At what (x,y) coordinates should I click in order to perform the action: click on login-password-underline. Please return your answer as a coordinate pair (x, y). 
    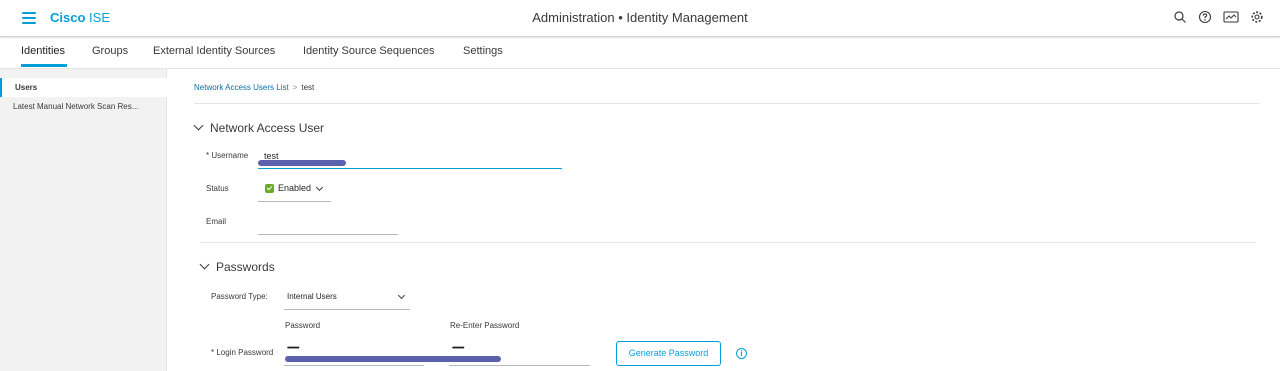
    Looking at the image, I should click on (354, 365).